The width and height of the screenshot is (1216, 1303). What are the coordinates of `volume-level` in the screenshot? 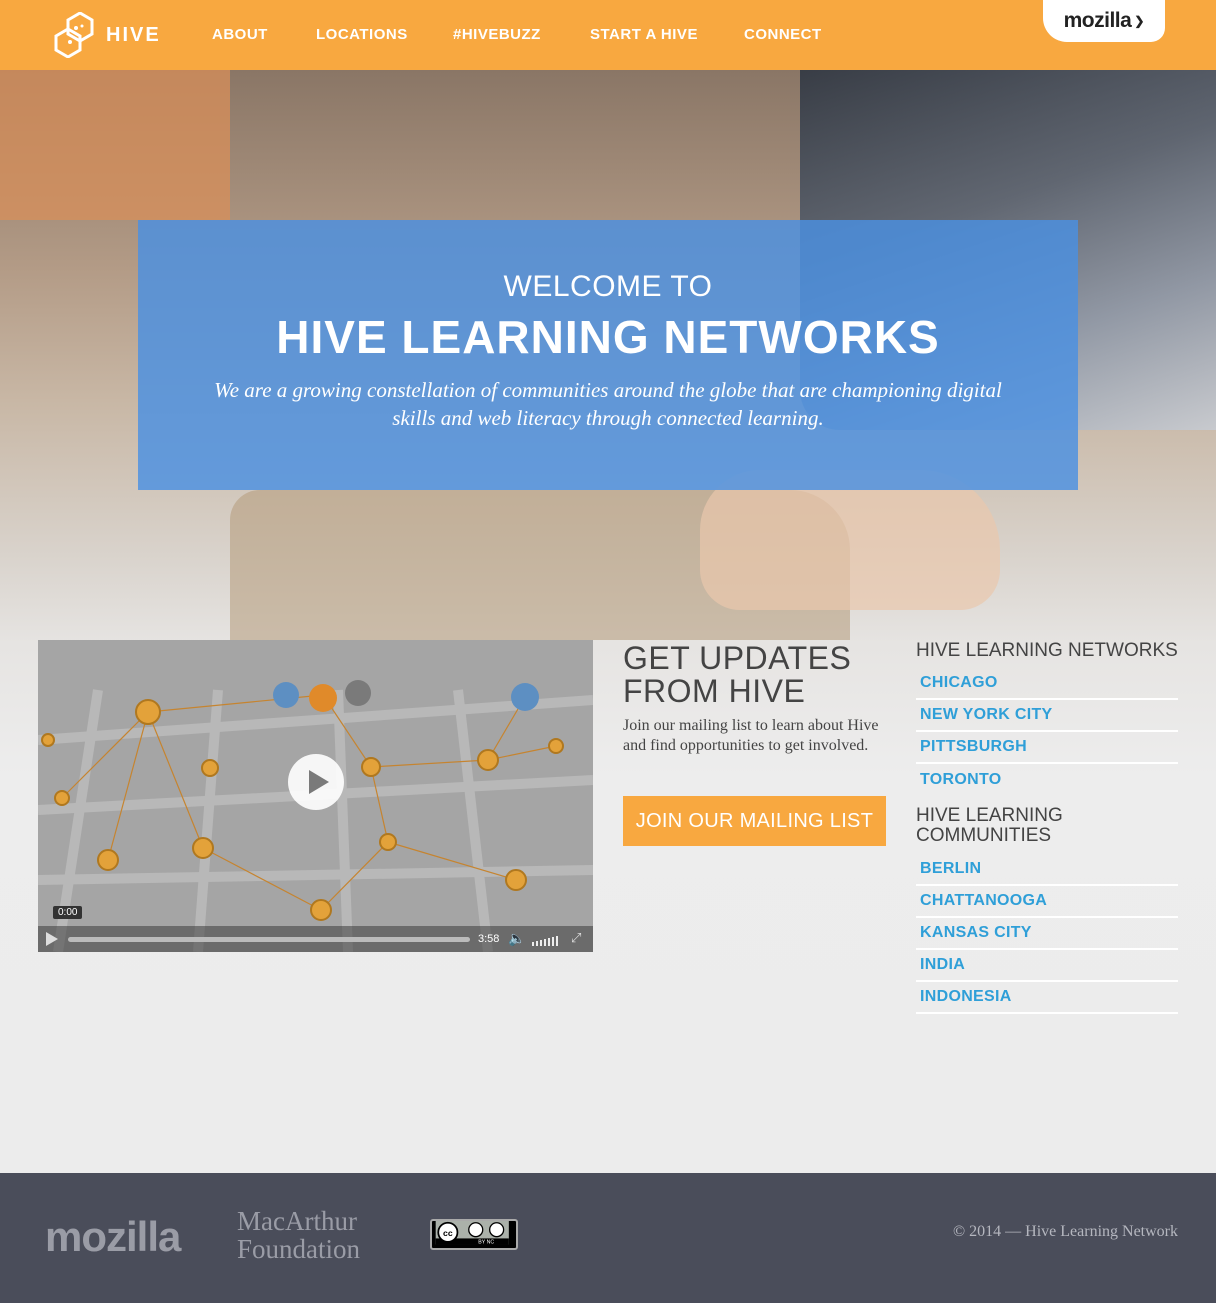 It's located at (545, 941).